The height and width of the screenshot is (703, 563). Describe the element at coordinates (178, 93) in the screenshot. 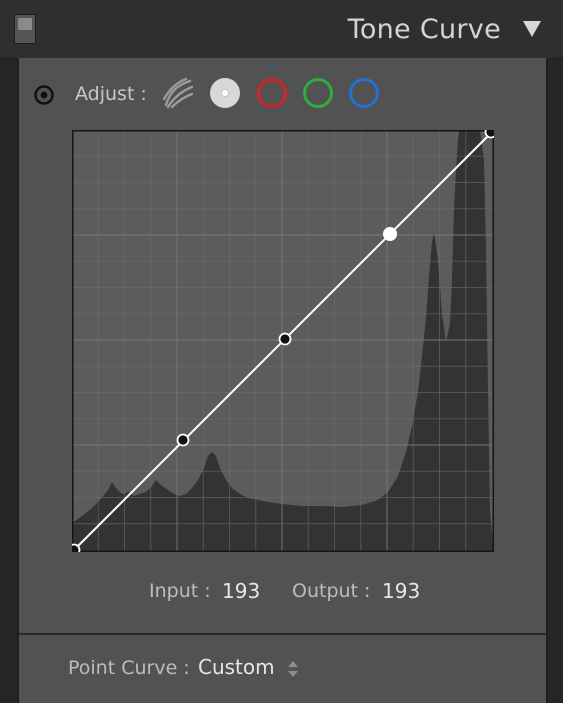

I see `parametric-icon` at that location.